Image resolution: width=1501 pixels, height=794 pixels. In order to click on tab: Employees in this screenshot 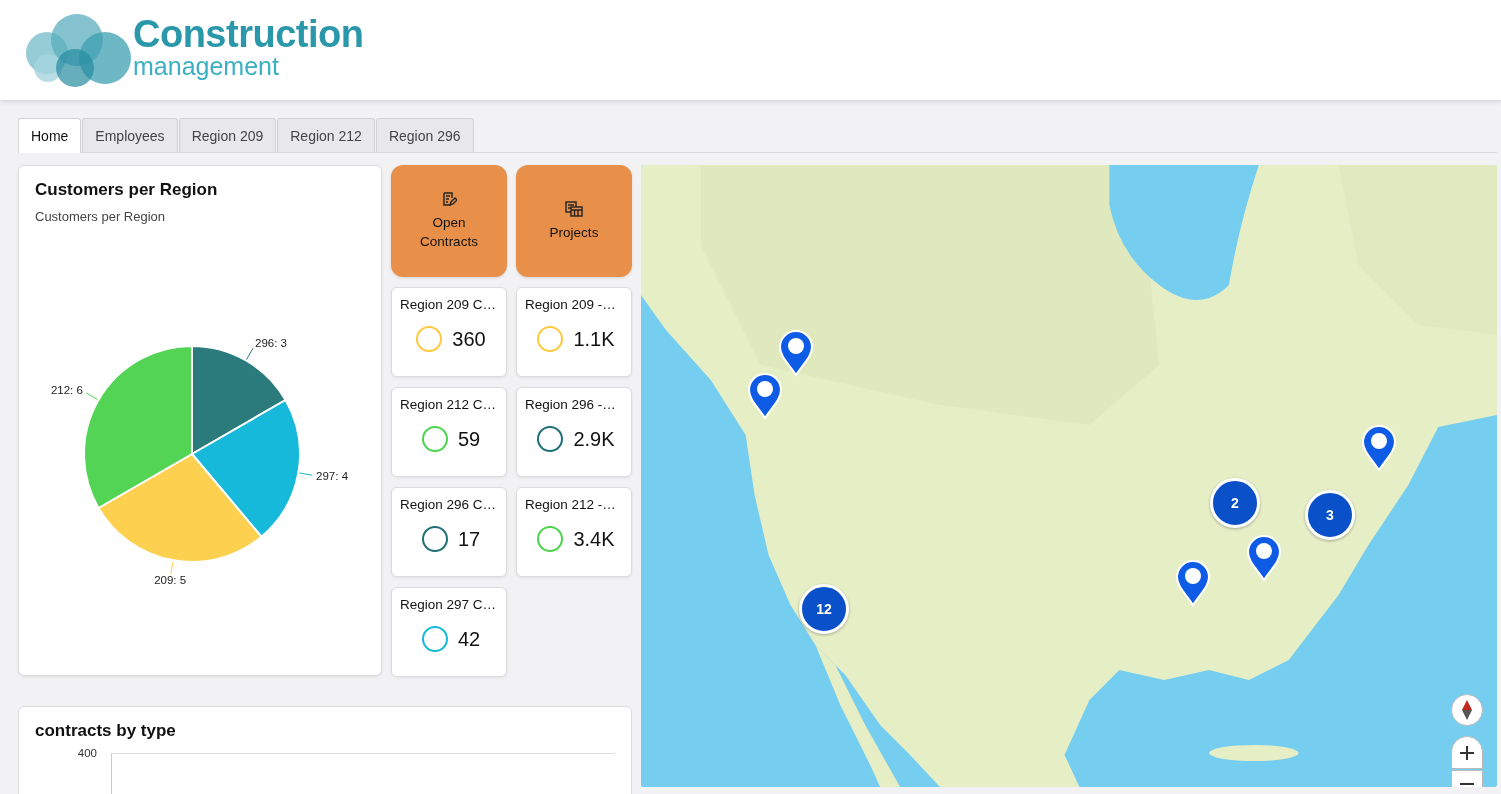, I will do `click(130, 135)`.